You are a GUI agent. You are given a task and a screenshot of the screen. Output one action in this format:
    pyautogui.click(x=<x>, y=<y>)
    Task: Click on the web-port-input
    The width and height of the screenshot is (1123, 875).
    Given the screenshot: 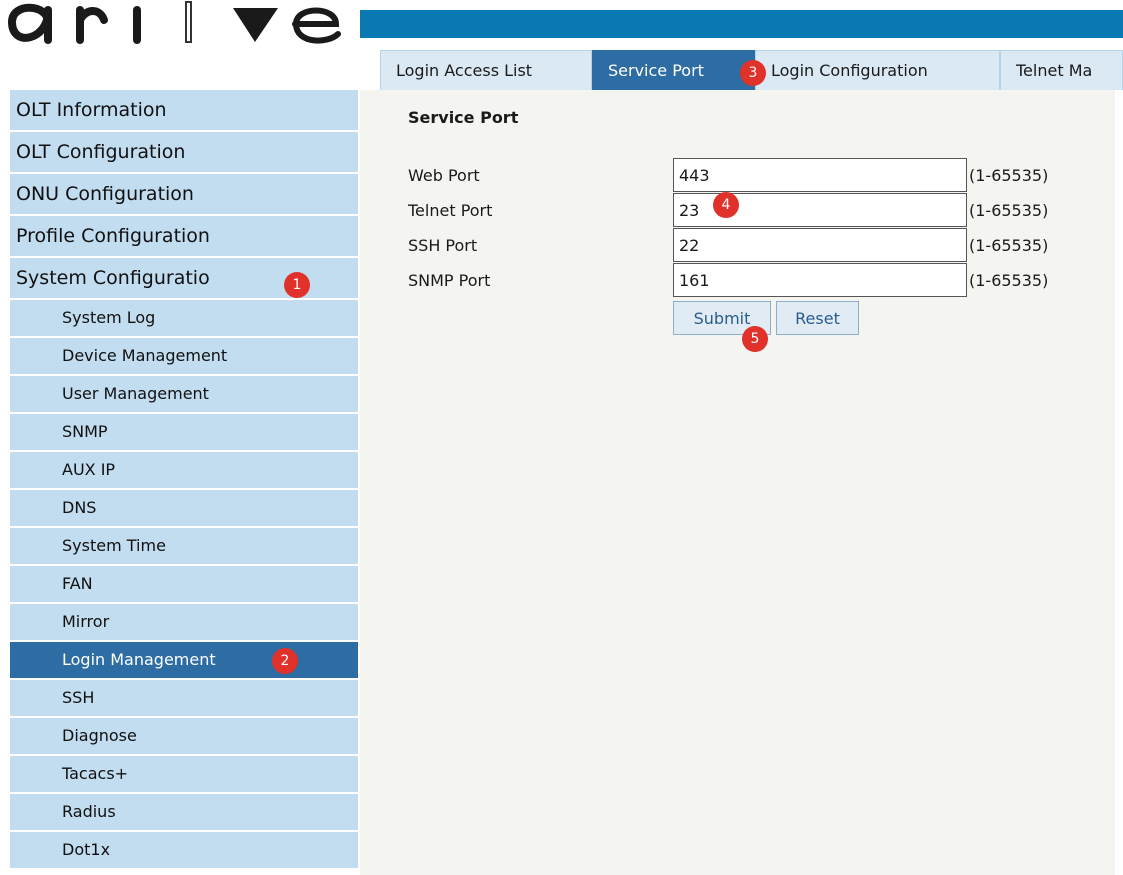 What is the action you would take?
    pyautogui.click(x=820, y=175)
    